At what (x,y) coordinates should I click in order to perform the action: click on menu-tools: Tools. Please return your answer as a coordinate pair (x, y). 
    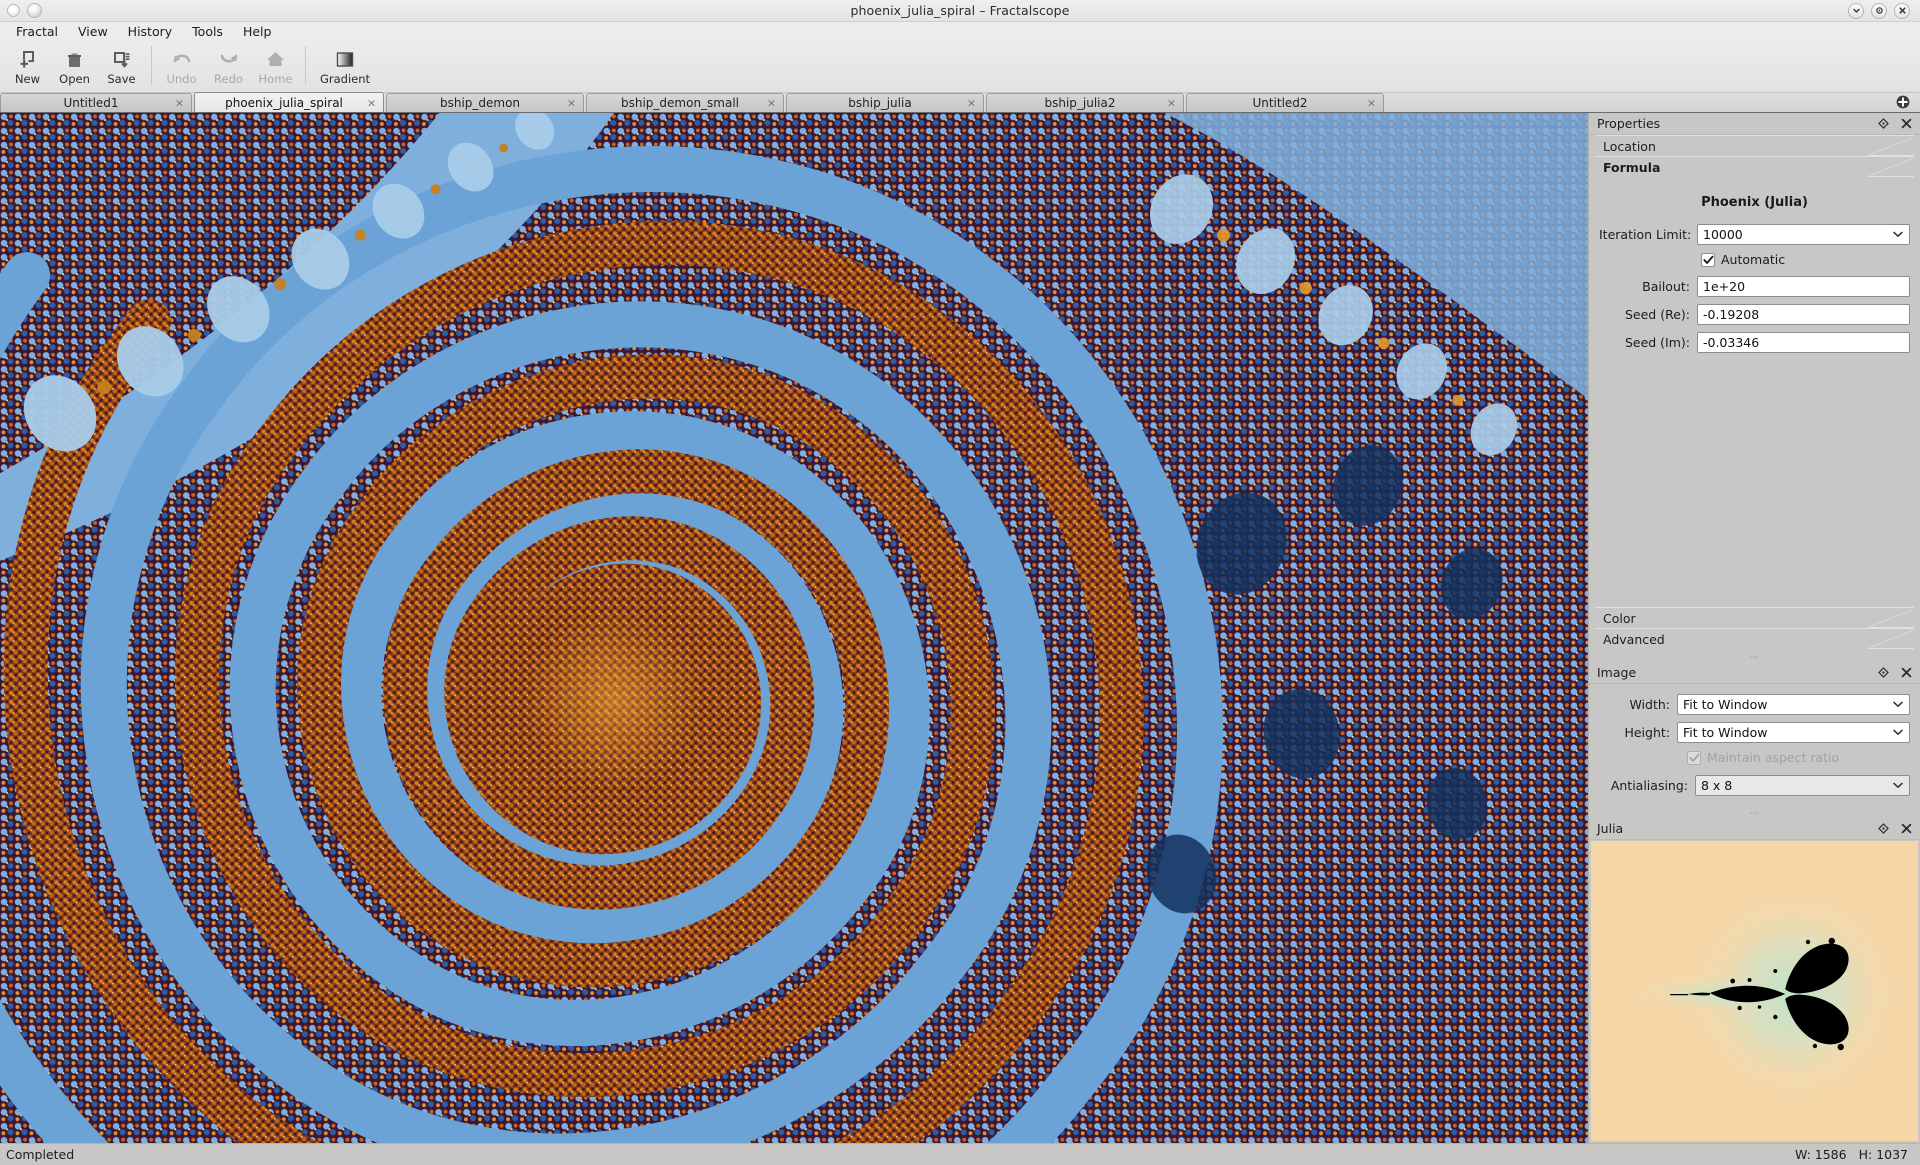
    Looking at the image, I should click on (207, 31).